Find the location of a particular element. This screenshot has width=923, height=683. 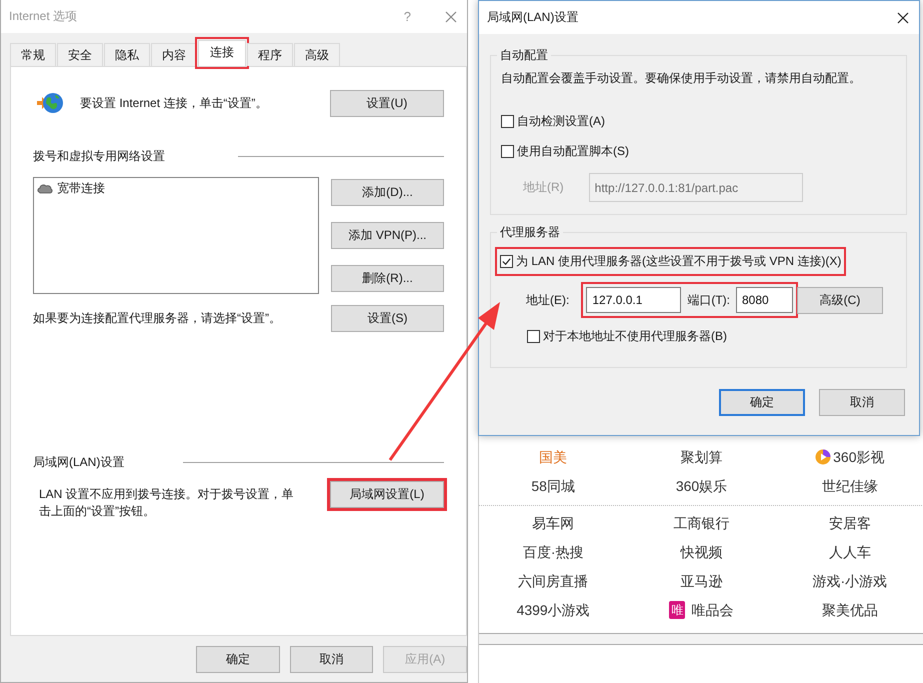

section-heading: 局域网(LAN)设置 is located at coordinates (79, 462).